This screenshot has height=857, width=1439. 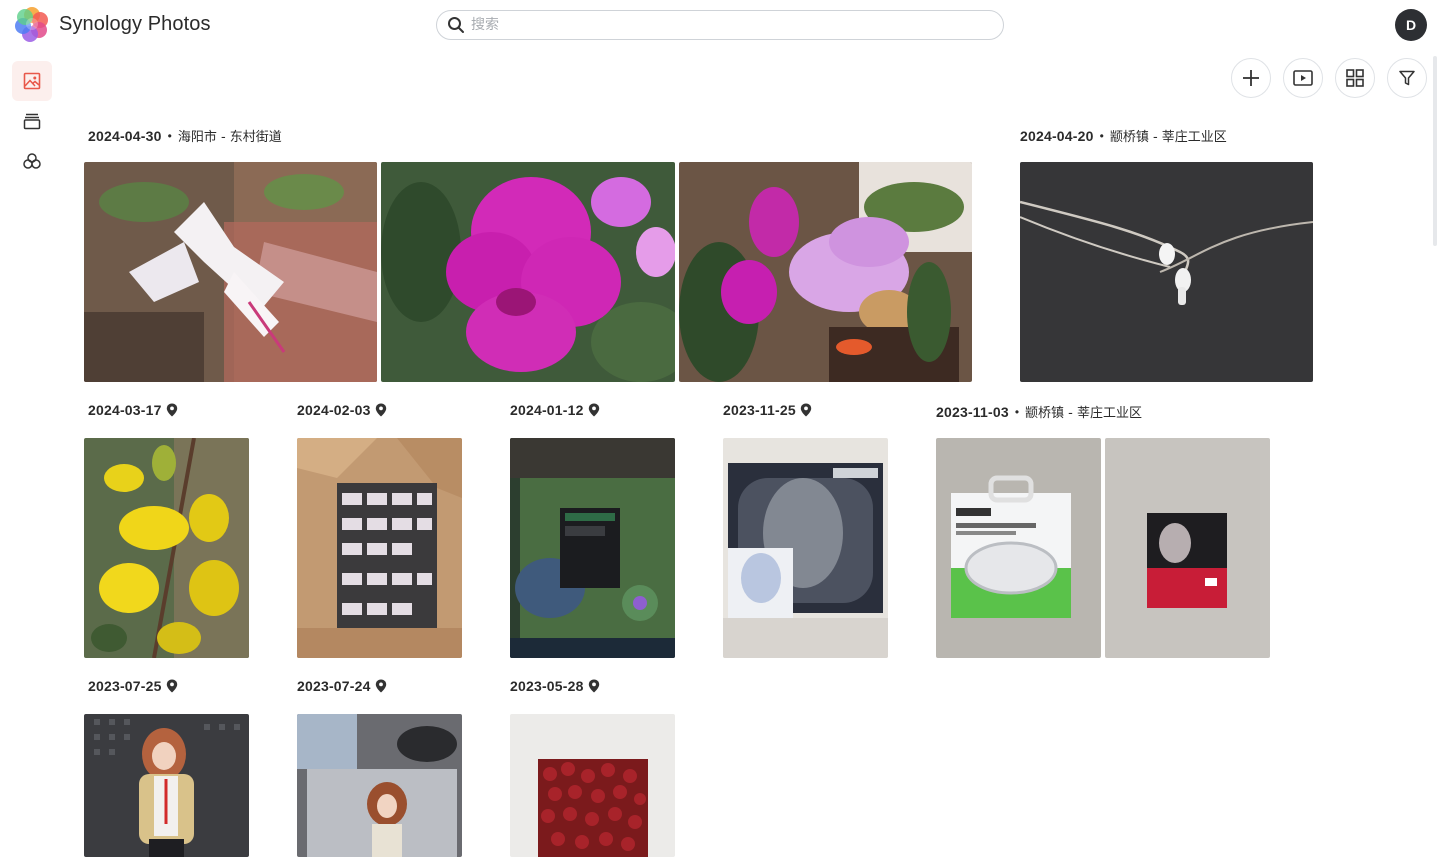 I want to click on slideshow-button, so click(x=1303, y=78).